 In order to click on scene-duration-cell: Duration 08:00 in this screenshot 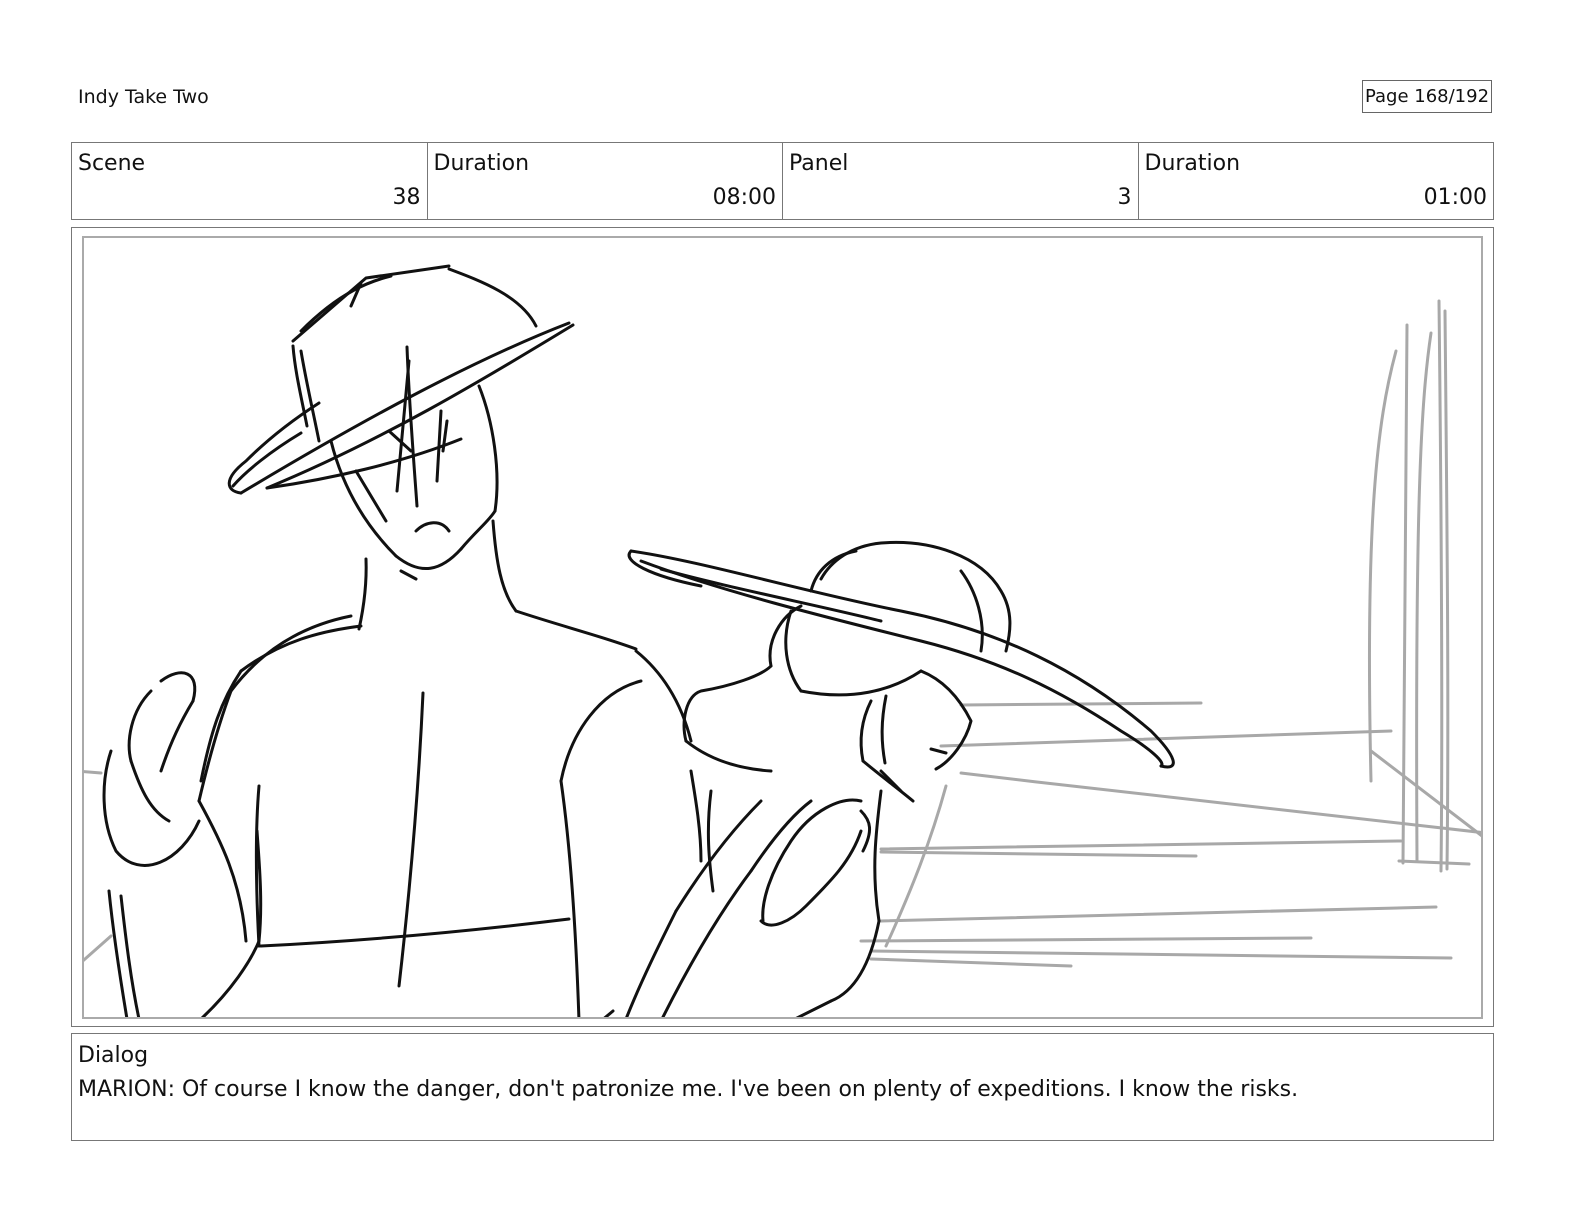, I will do `click(605, 181)`.